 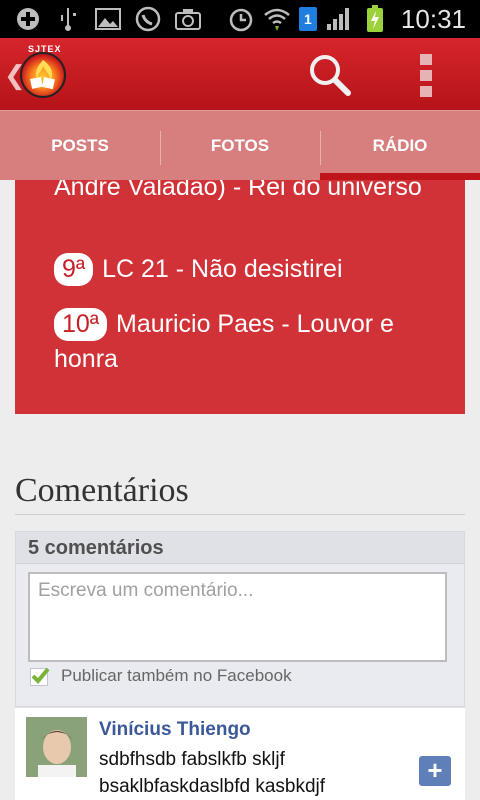 What do you see at coordinates (56, 747) in the screenshot?
I see `avatar` at bounding box center [56, 747].